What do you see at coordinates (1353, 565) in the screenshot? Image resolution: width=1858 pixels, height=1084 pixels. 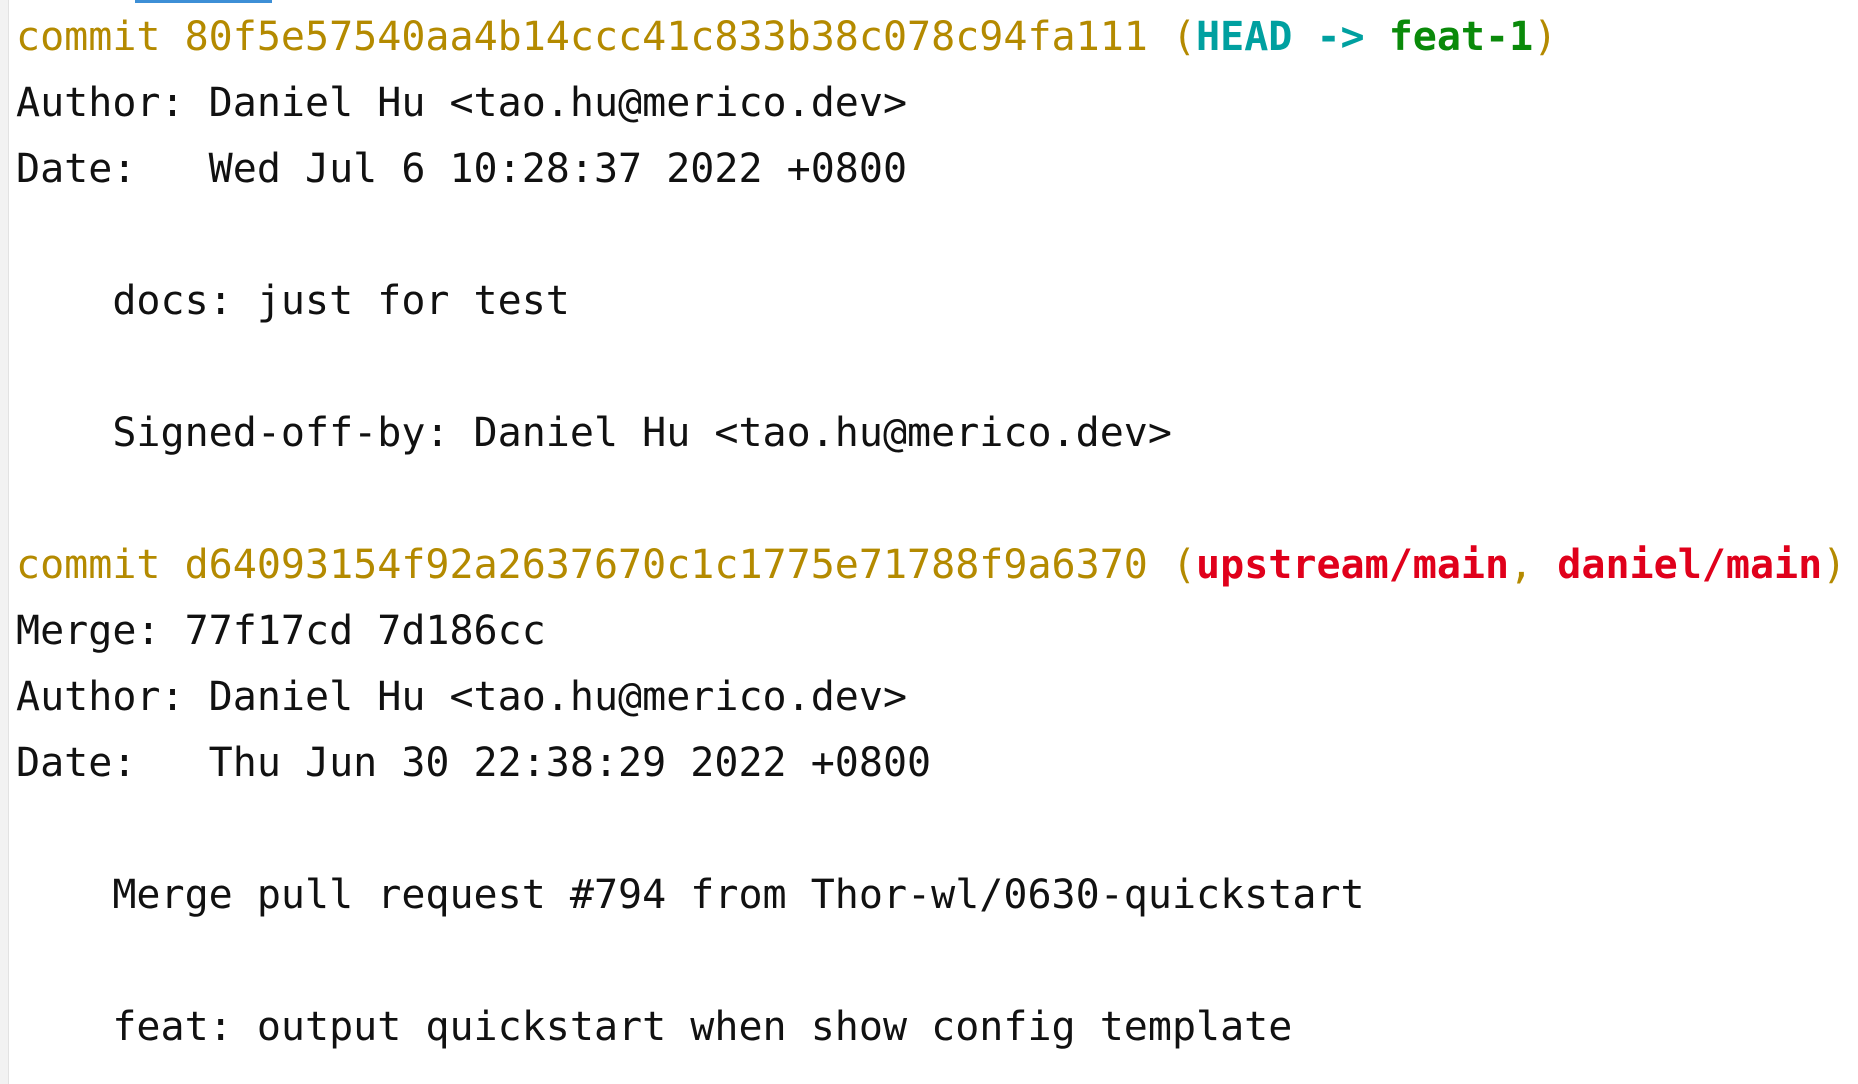 I see `remote-ref: upstream/main` at bounding box center [1353, 565].